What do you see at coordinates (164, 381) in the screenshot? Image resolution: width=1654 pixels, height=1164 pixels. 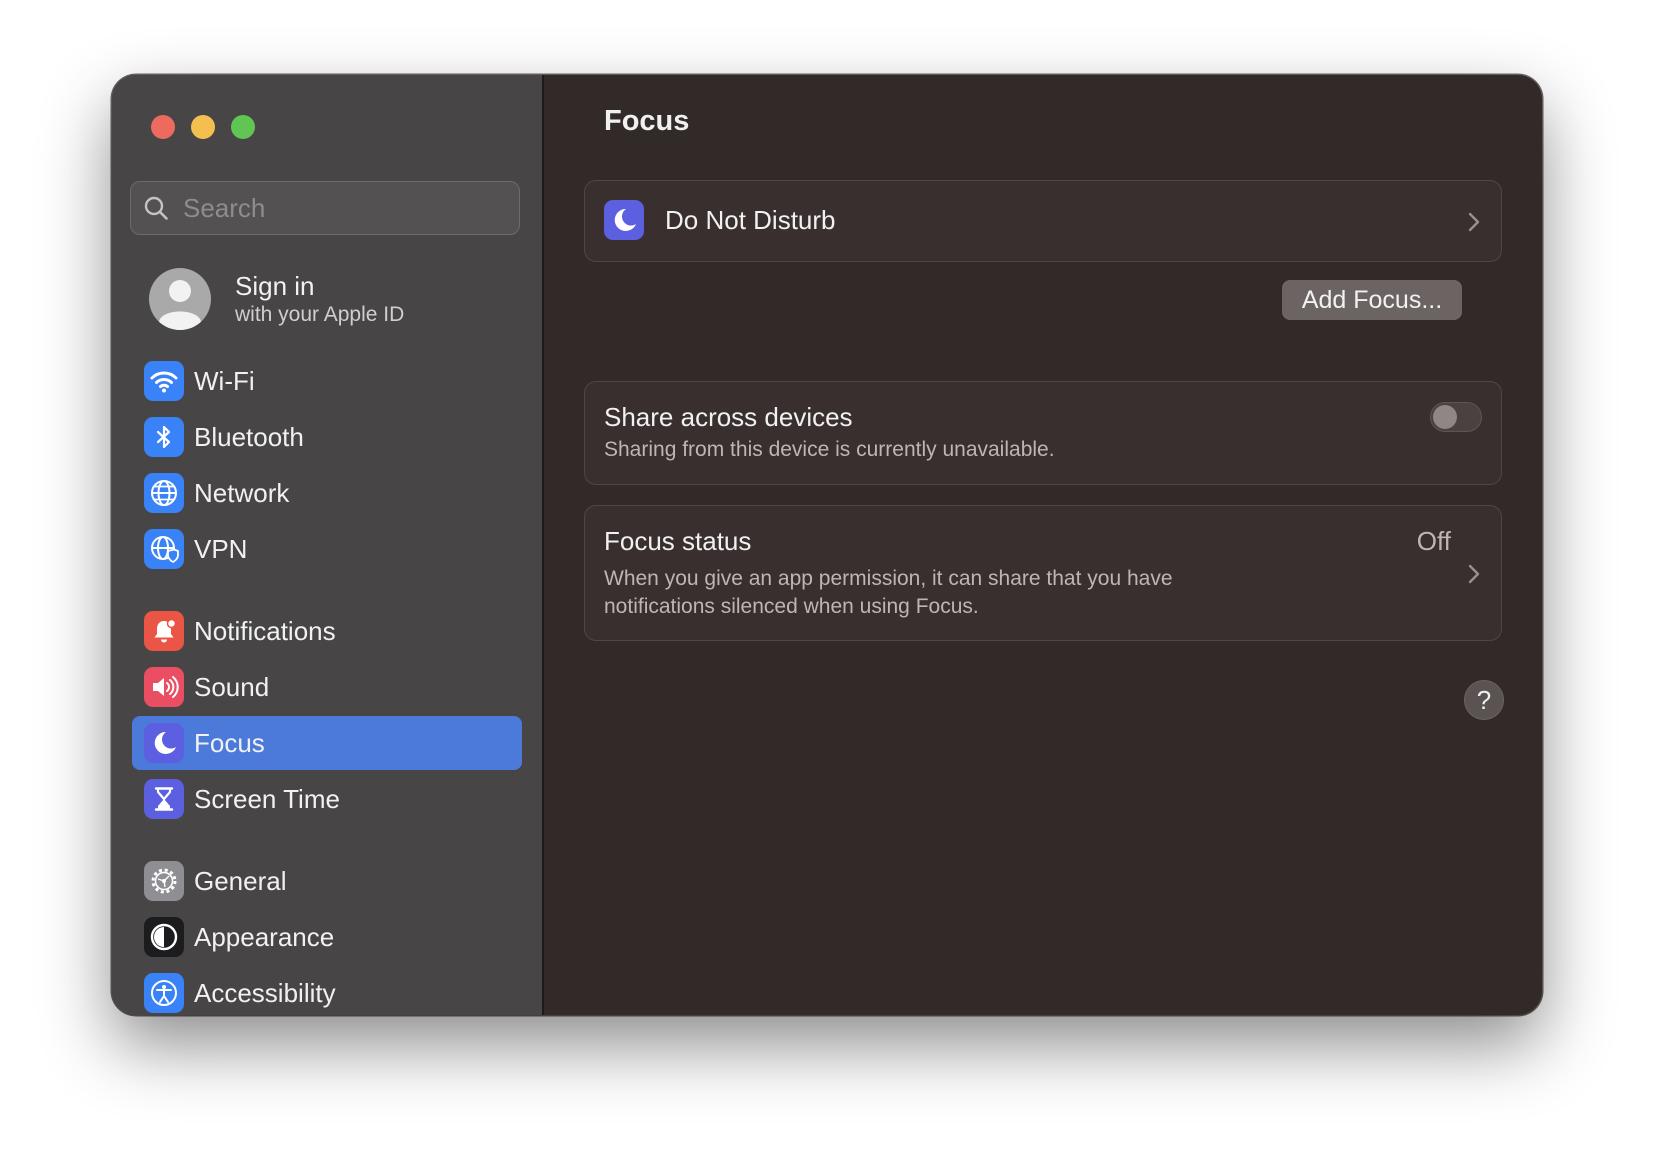 I see `wifi-icon` at bounding box center [164, 381].